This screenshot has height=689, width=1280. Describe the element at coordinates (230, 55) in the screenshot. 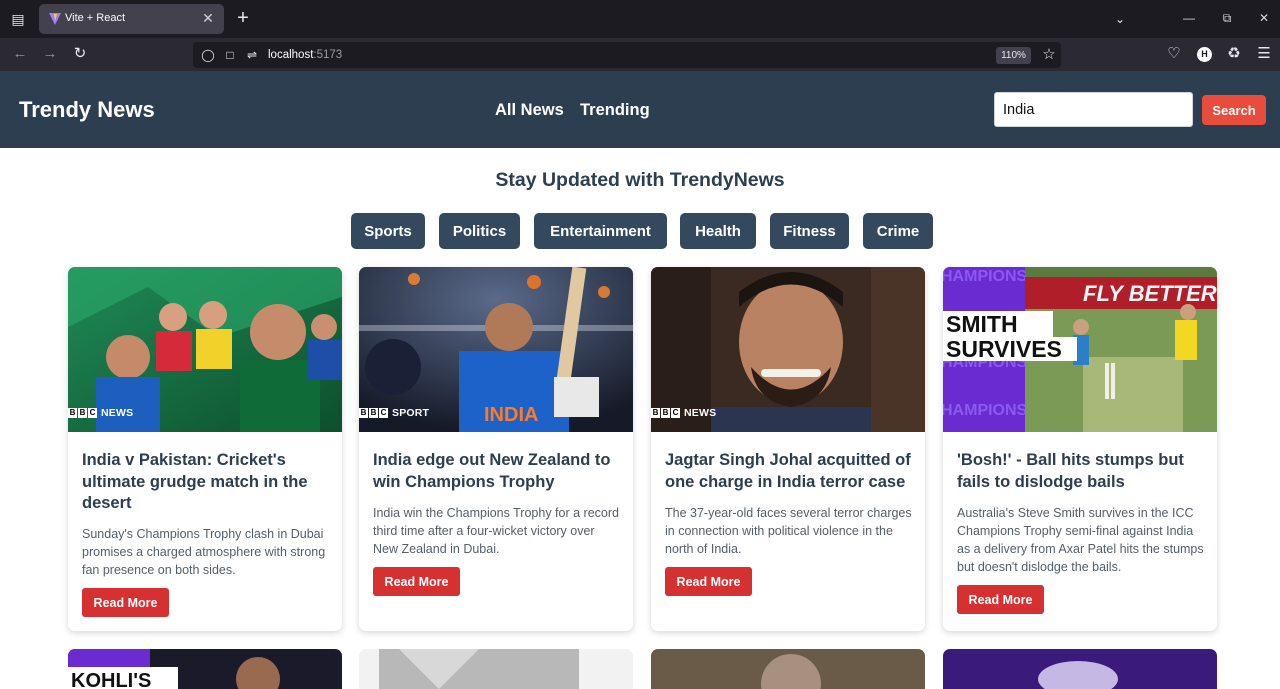

I see `page-icon: □` at that location.